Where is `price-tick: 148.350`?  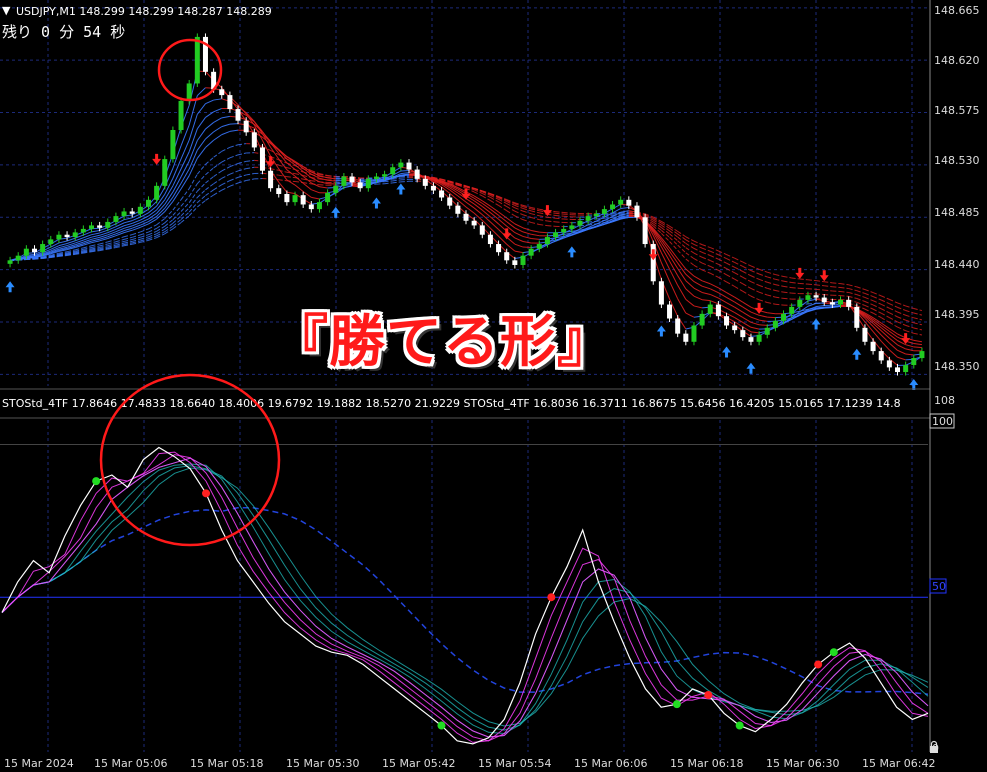 price-tick: 148.350 is located at coordinates (957, 366).